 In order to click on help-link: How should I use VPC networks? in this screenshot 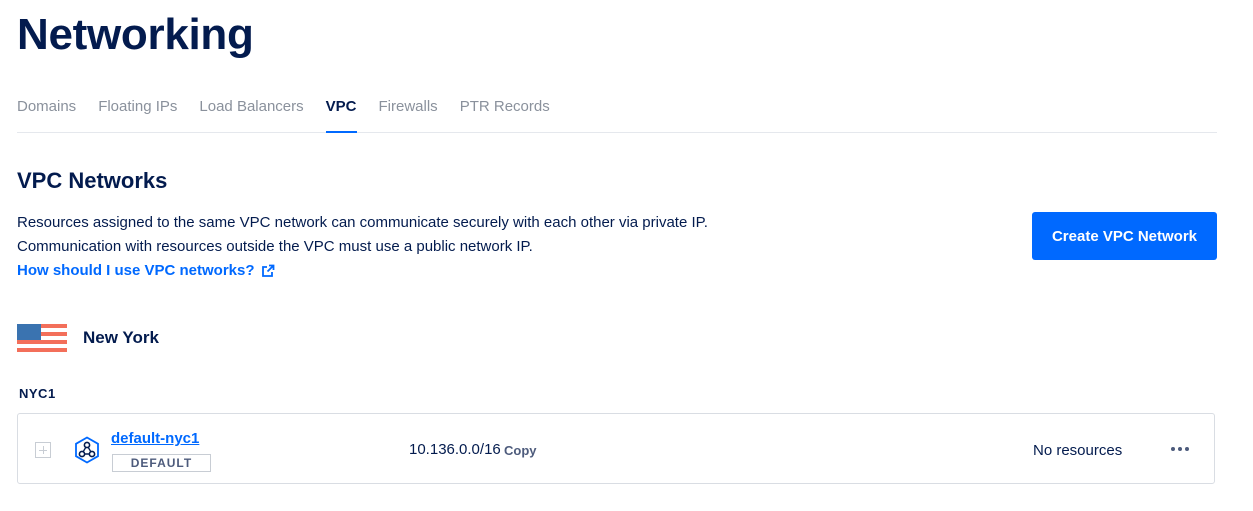, I will do `click(146, 270)`.